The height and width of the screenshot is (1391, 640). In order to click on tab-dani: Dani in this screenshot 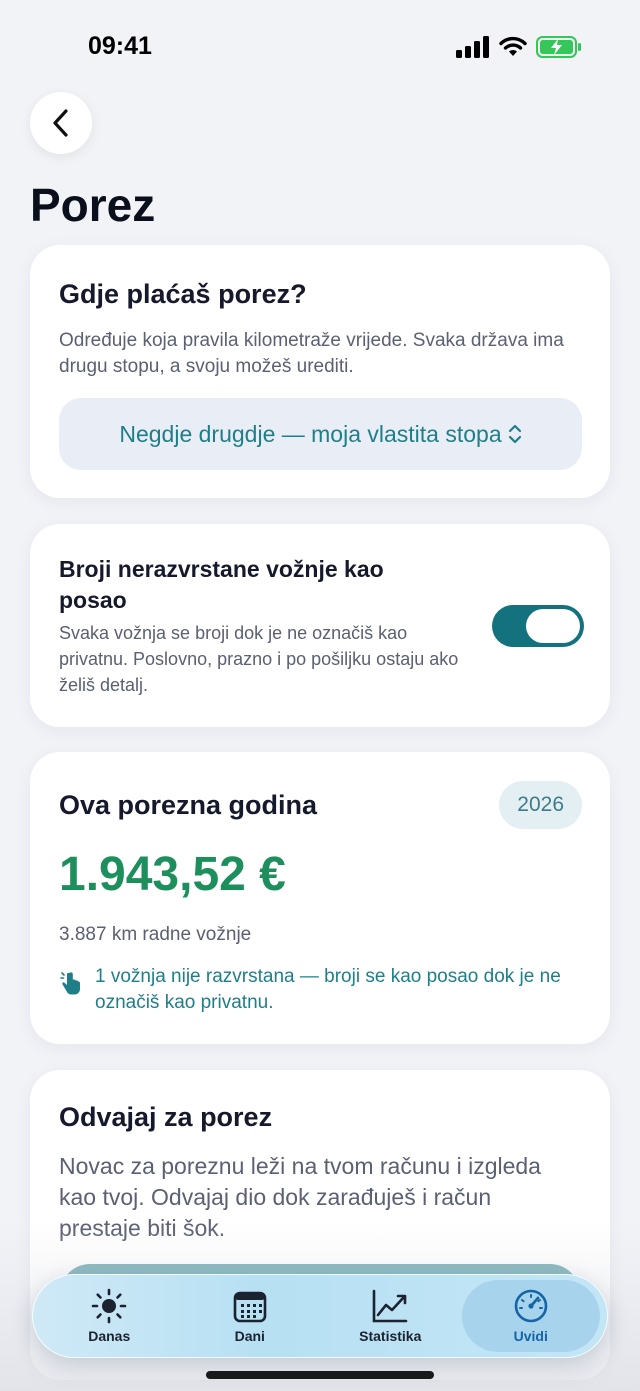, I will do `click(250, 1316)`.